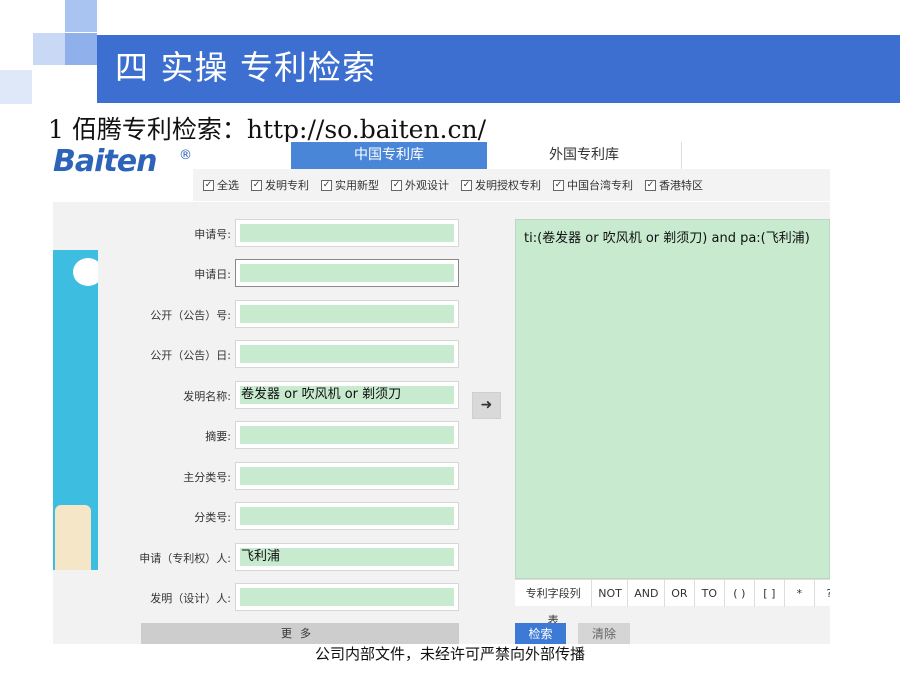 This screenshot has height=675, width=900. Describe the element at coordinates (245, 67) in the screenshot. I see `slide-title: 四 实操 专利检索` at that location.